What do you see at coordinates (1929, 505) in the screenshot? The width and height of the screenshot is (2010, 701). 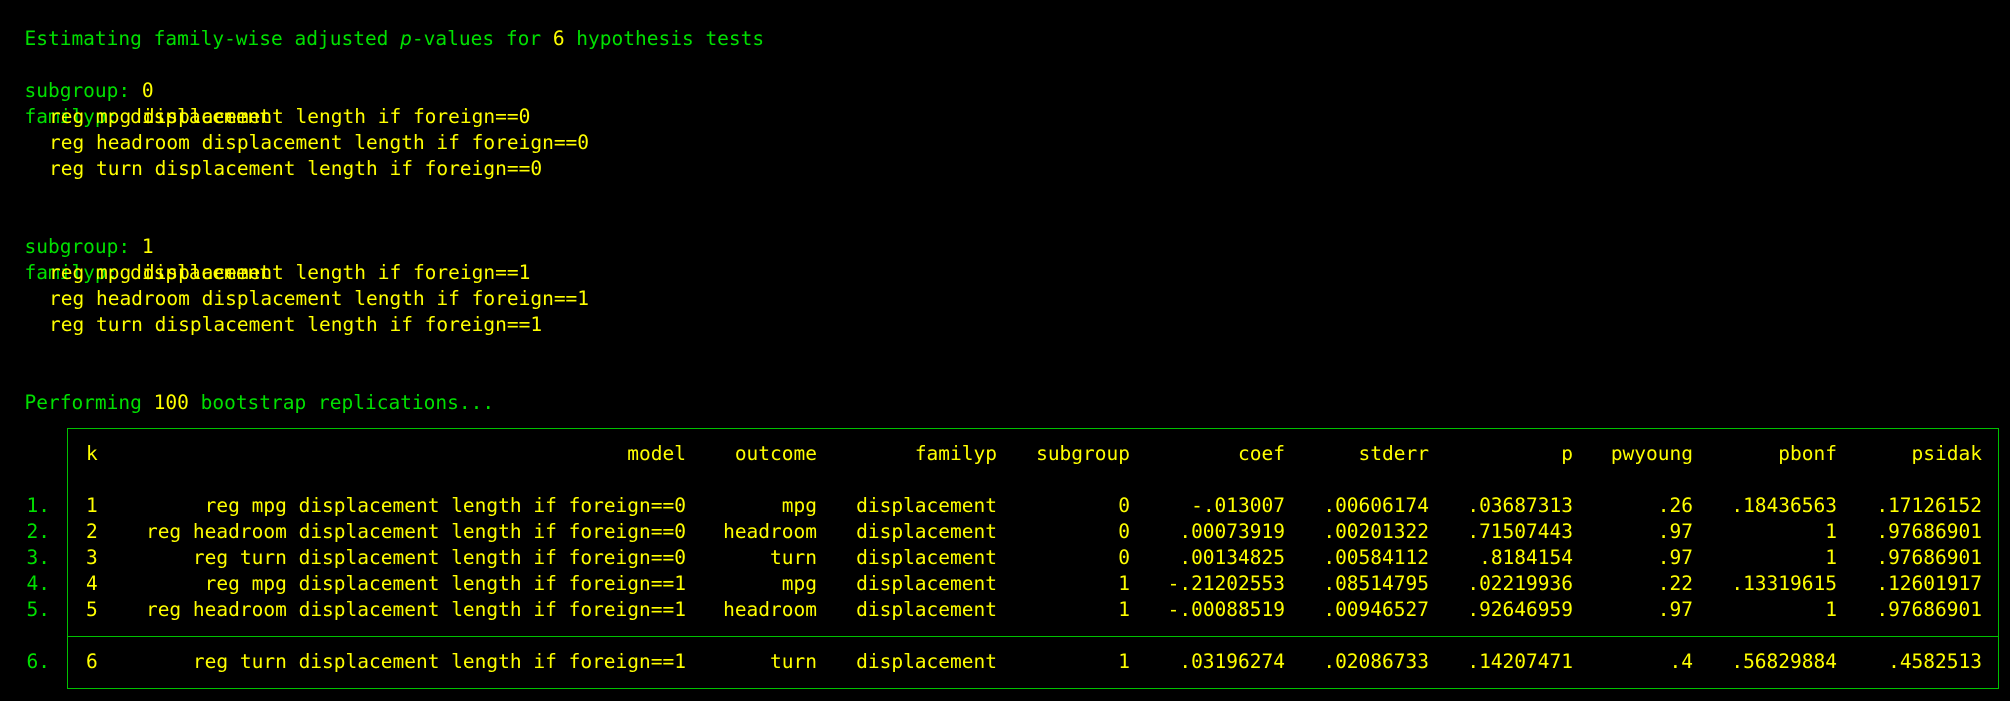 I see `table-cell-psidak: .17126152` at bounding box center [1929, 505].